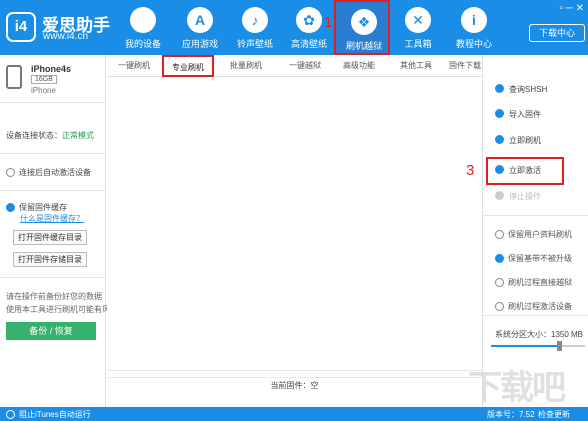 This screenshot has width=588, height=421. I want to click on nav-item-2: ♪ 铃声壁纸, so click(255, 27).